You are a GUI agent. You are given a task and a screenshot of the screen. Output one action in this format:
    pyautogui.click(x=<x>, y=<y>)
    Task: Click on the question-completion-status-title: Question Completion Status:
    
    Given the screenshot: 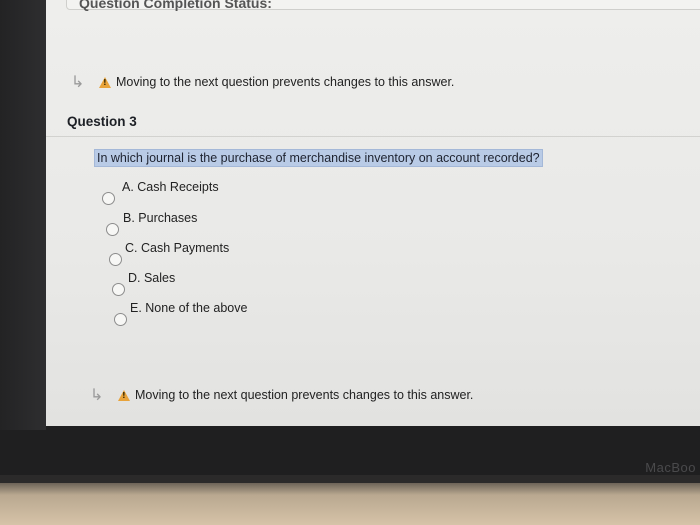 What is the action you would take?
    pyautogui.click(x=175, y=5)
    